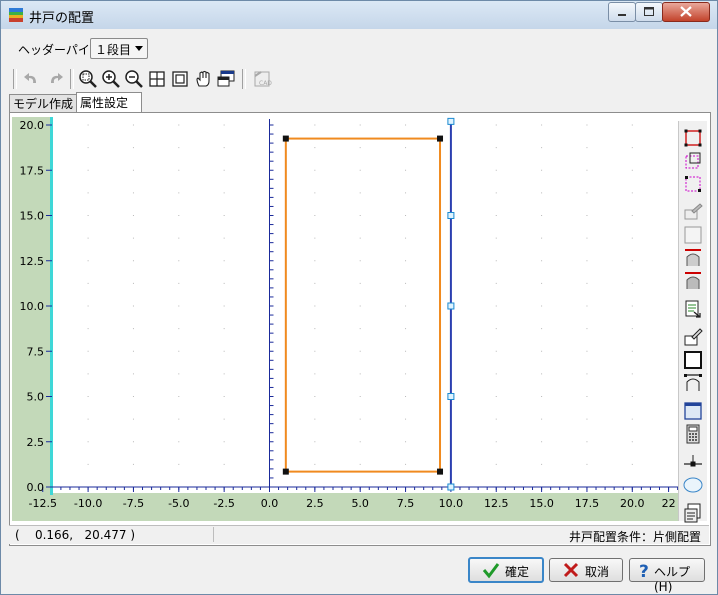  Describe the element at coordinates (203, 79) in the screenshot. I see `pan-button` at that location.